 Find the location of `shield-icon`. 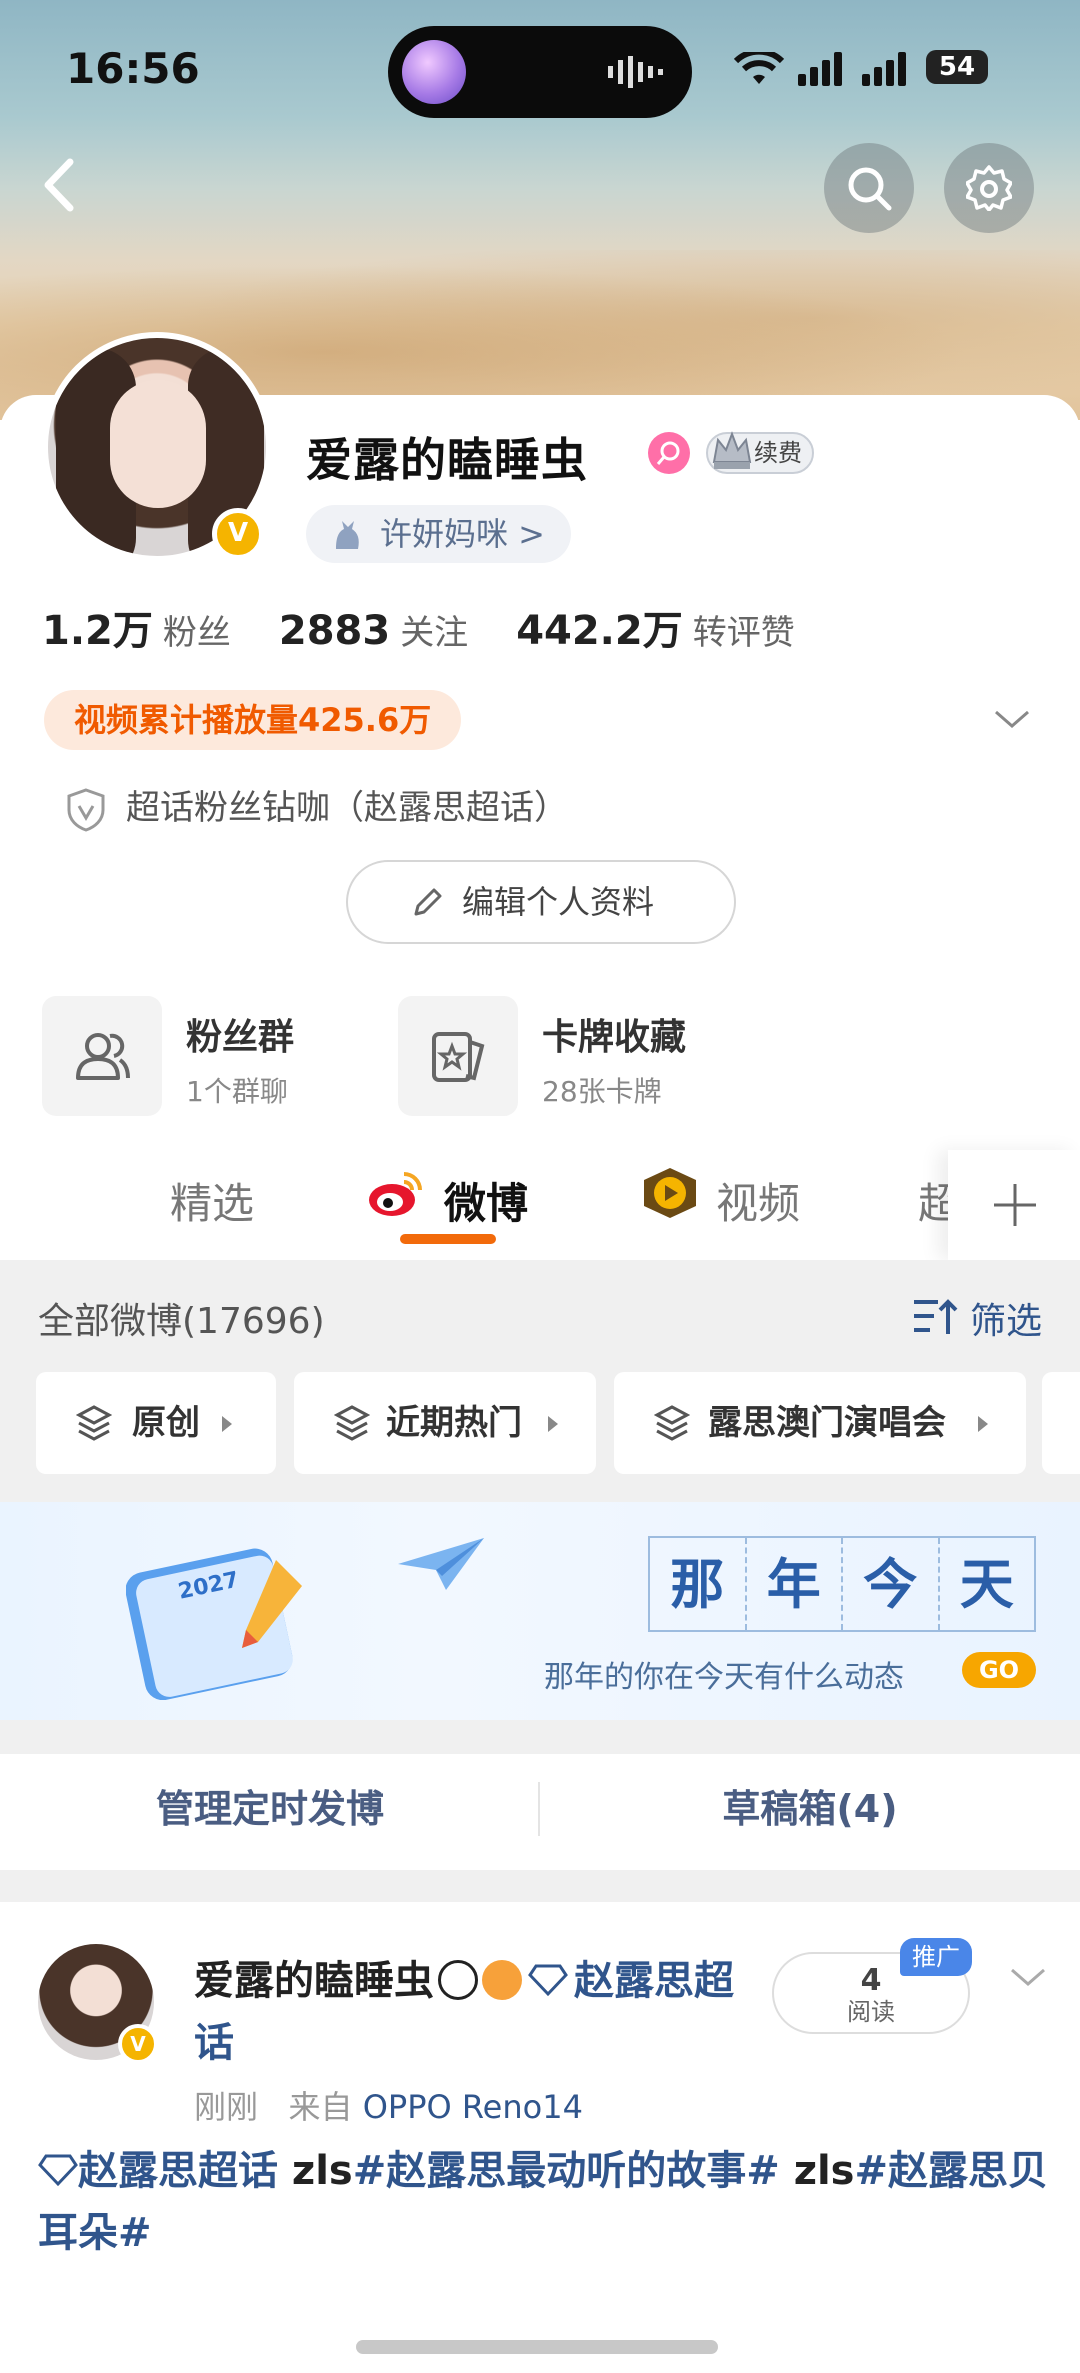

shield-icon is located at coordinates (86, 810).